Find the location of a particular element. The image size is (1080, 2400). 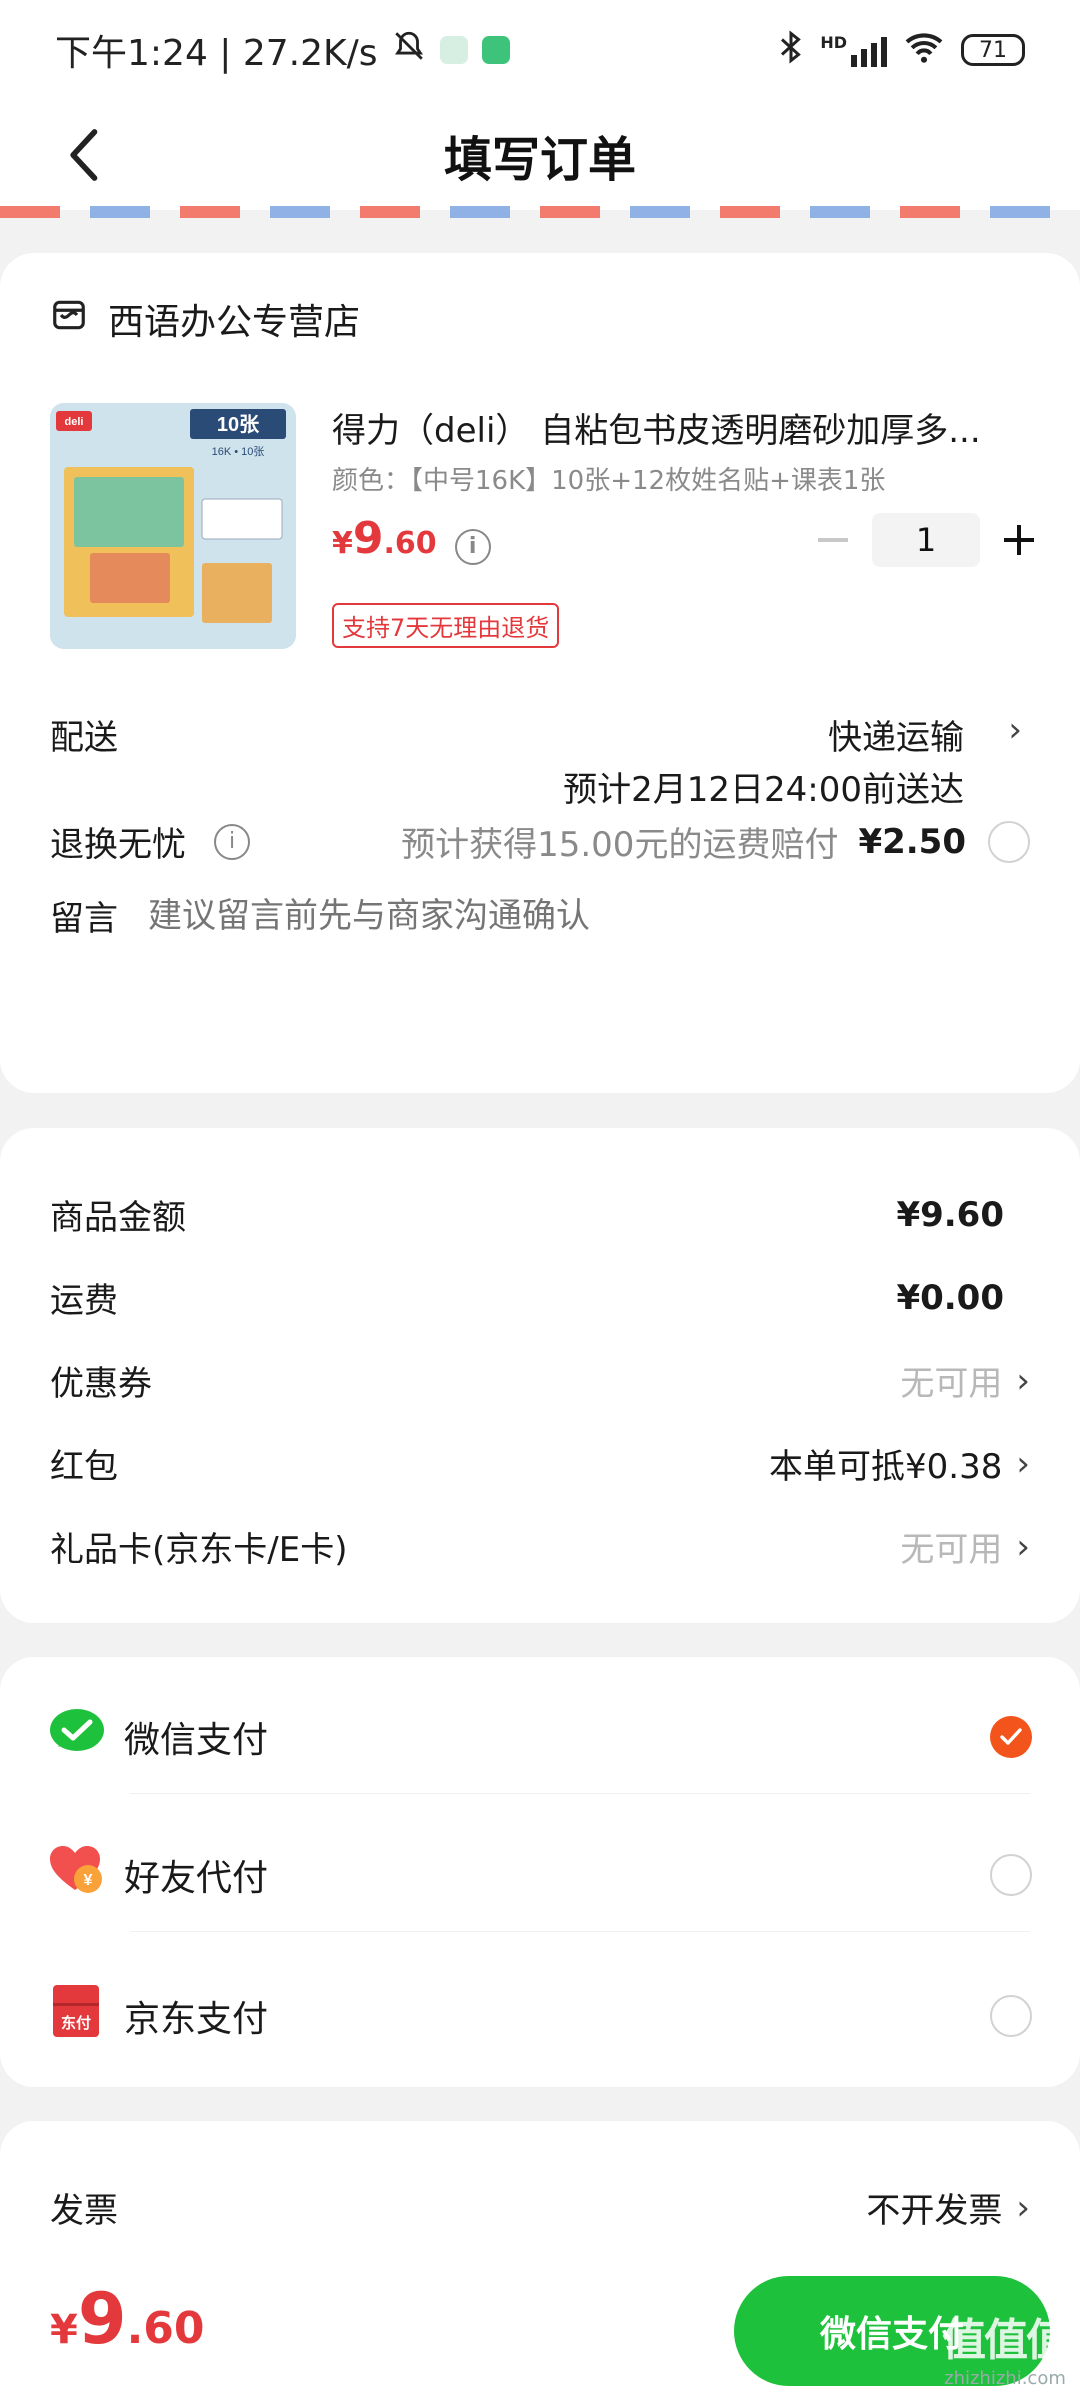

redpacket-row: 红包 本单可抵¥0.38 › is located at coordinates (540, 1463).